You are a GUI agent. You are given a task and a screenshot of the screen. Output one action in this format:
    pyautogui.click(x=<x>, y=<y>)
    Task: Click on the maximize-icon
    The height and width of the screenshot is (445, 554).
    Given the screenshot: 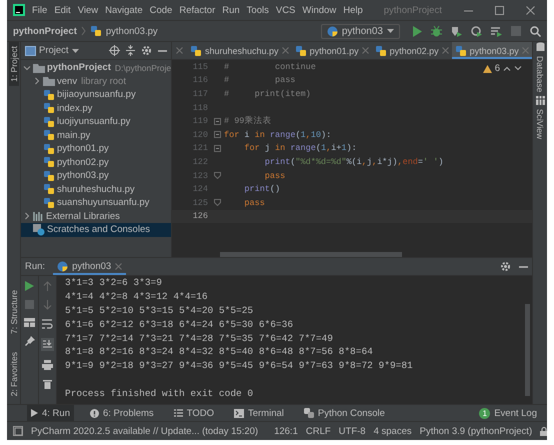 What is the action you would take?
    pyautogui.click(x=499, y=10)
    